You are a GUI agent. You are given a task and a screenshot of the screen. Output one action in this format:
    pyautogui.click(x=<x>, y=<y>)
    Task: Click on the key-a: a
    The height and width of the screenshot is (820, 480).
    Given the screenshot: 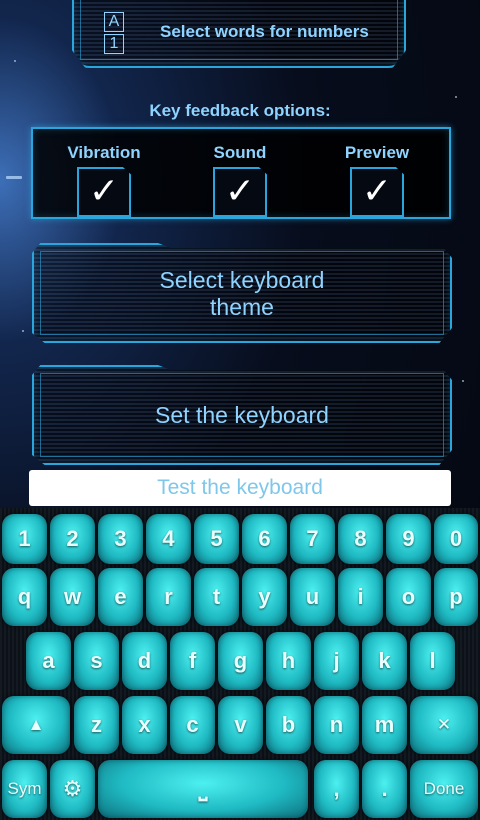 What is the action you would take?
    pyautogui.click(x=48, y=661)
    